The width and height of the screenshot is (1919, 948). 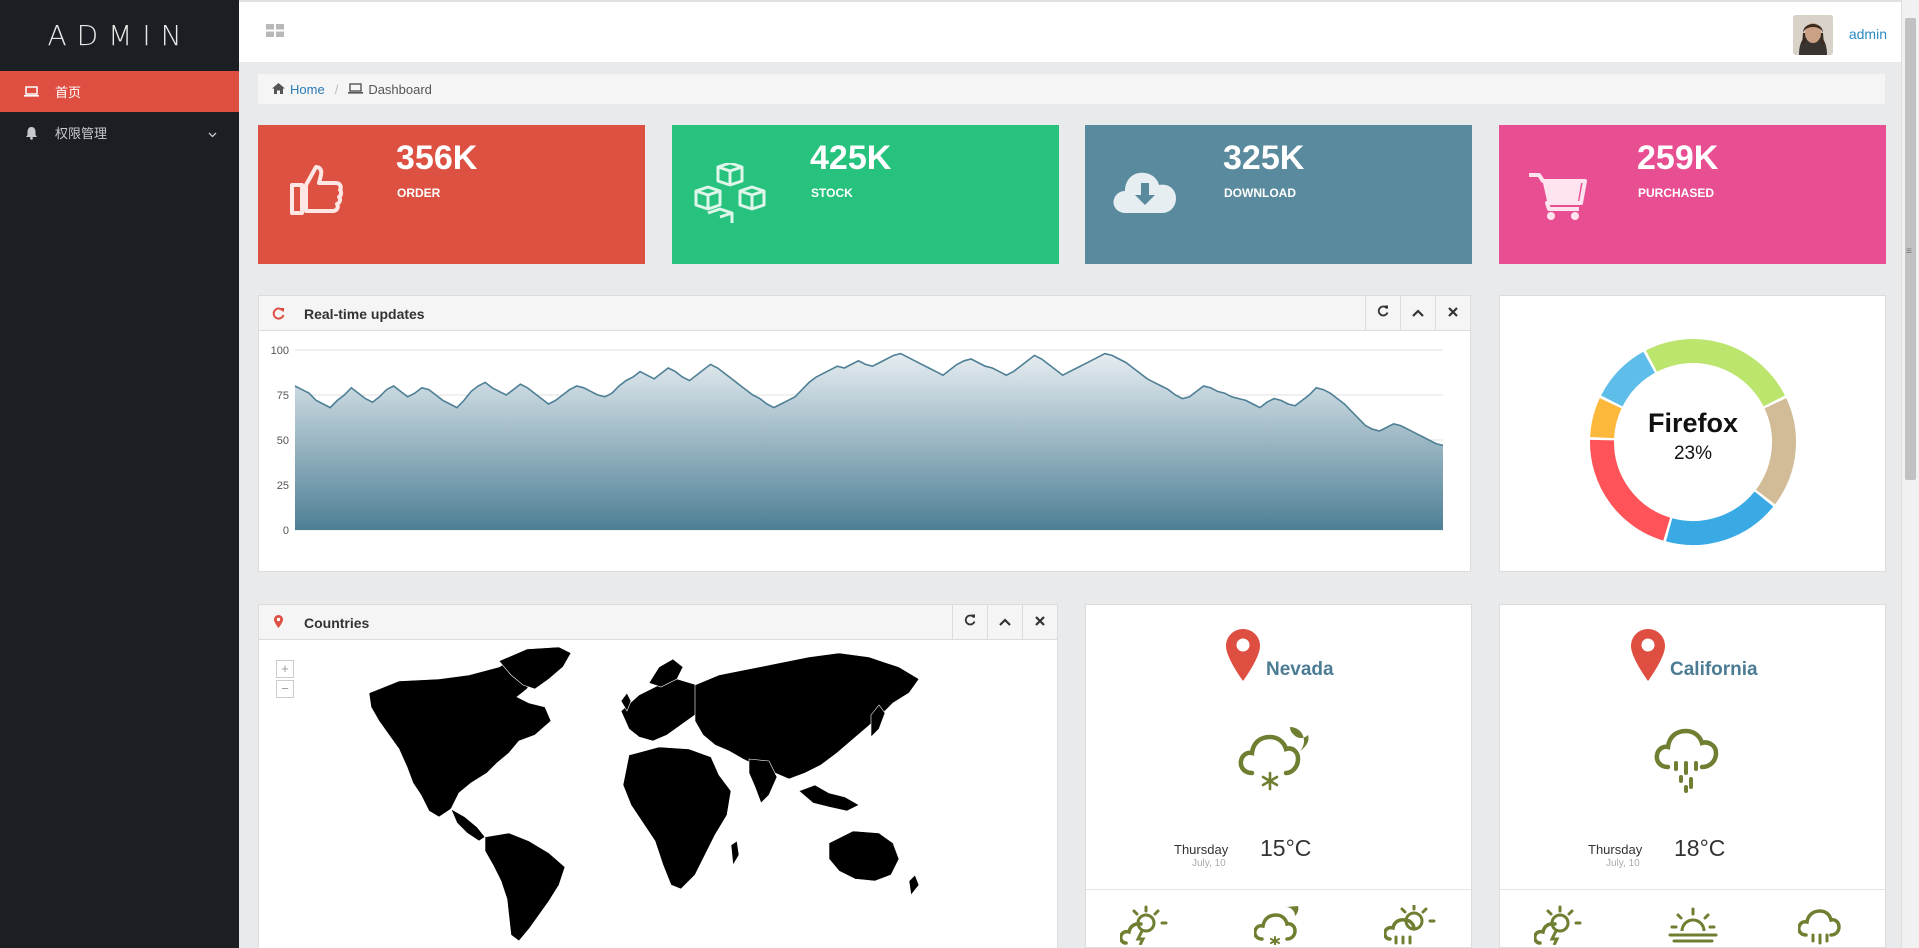 What do you see at coordinates (1071, 89) in the screenshot?
I see `breadcrumb: Home / Dashboard` at bounding box center [1071, 89].